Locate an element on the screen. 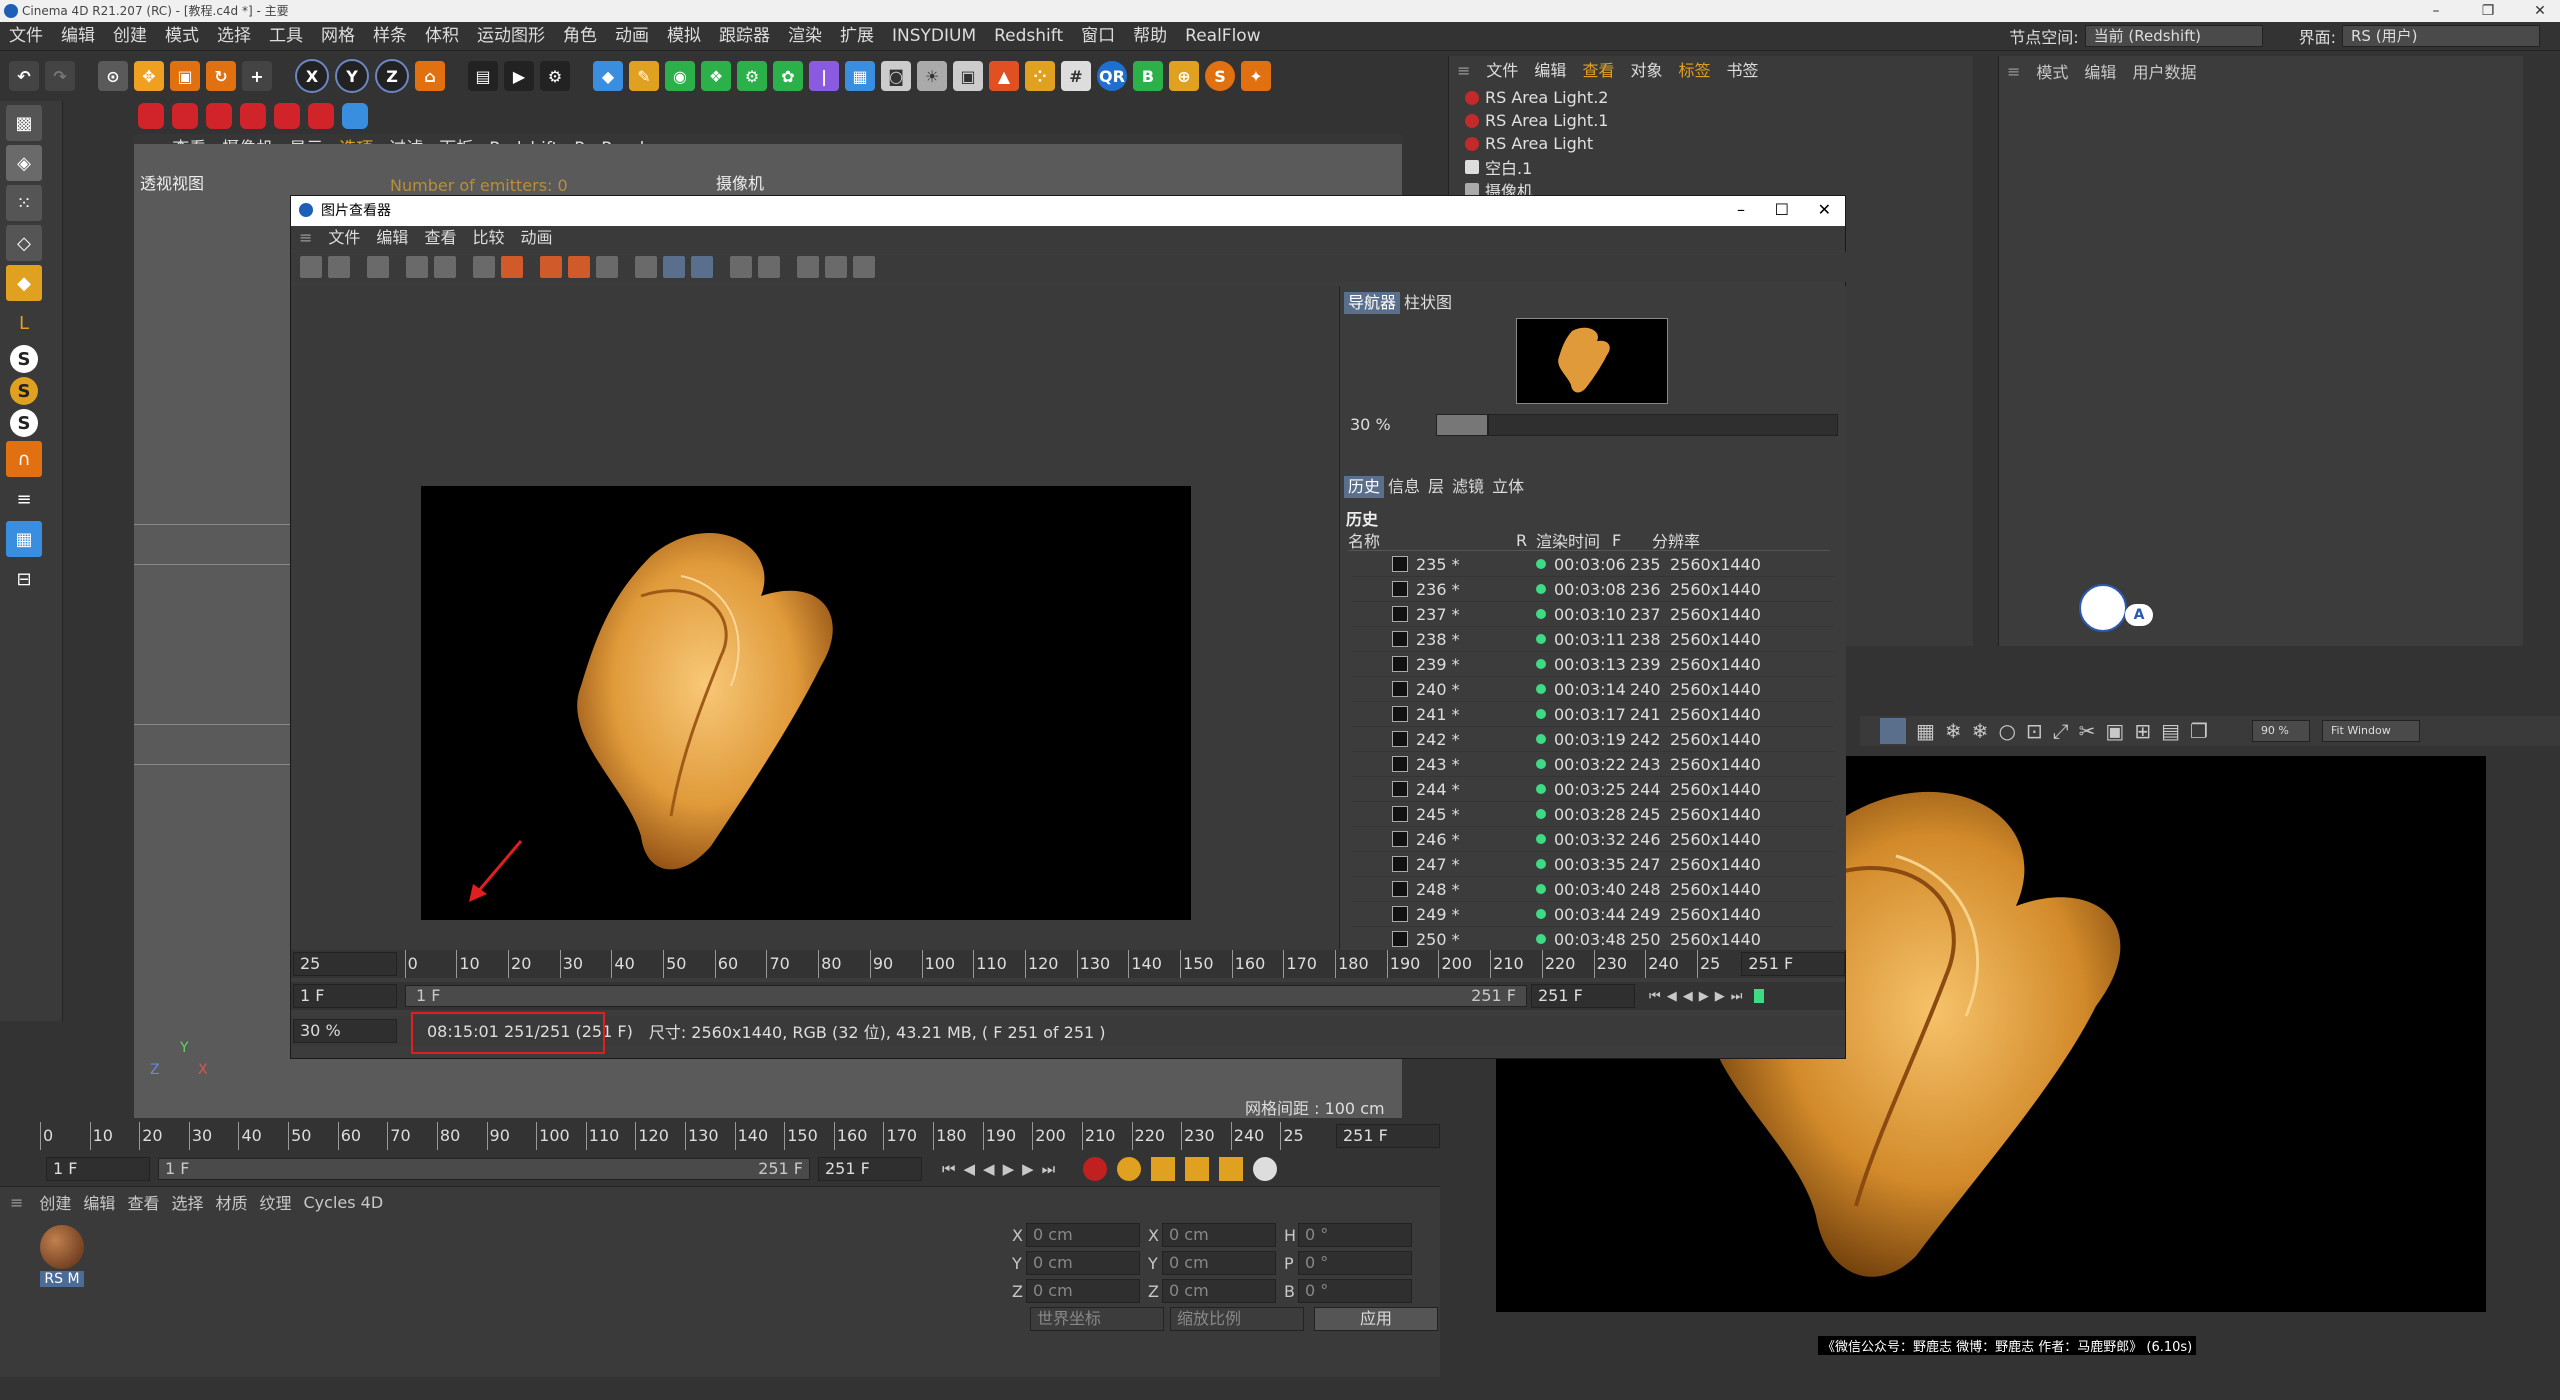 This screenshot has width=2560, height=1400. grid-icon: ▦ is located at coordinates (1925, 731).